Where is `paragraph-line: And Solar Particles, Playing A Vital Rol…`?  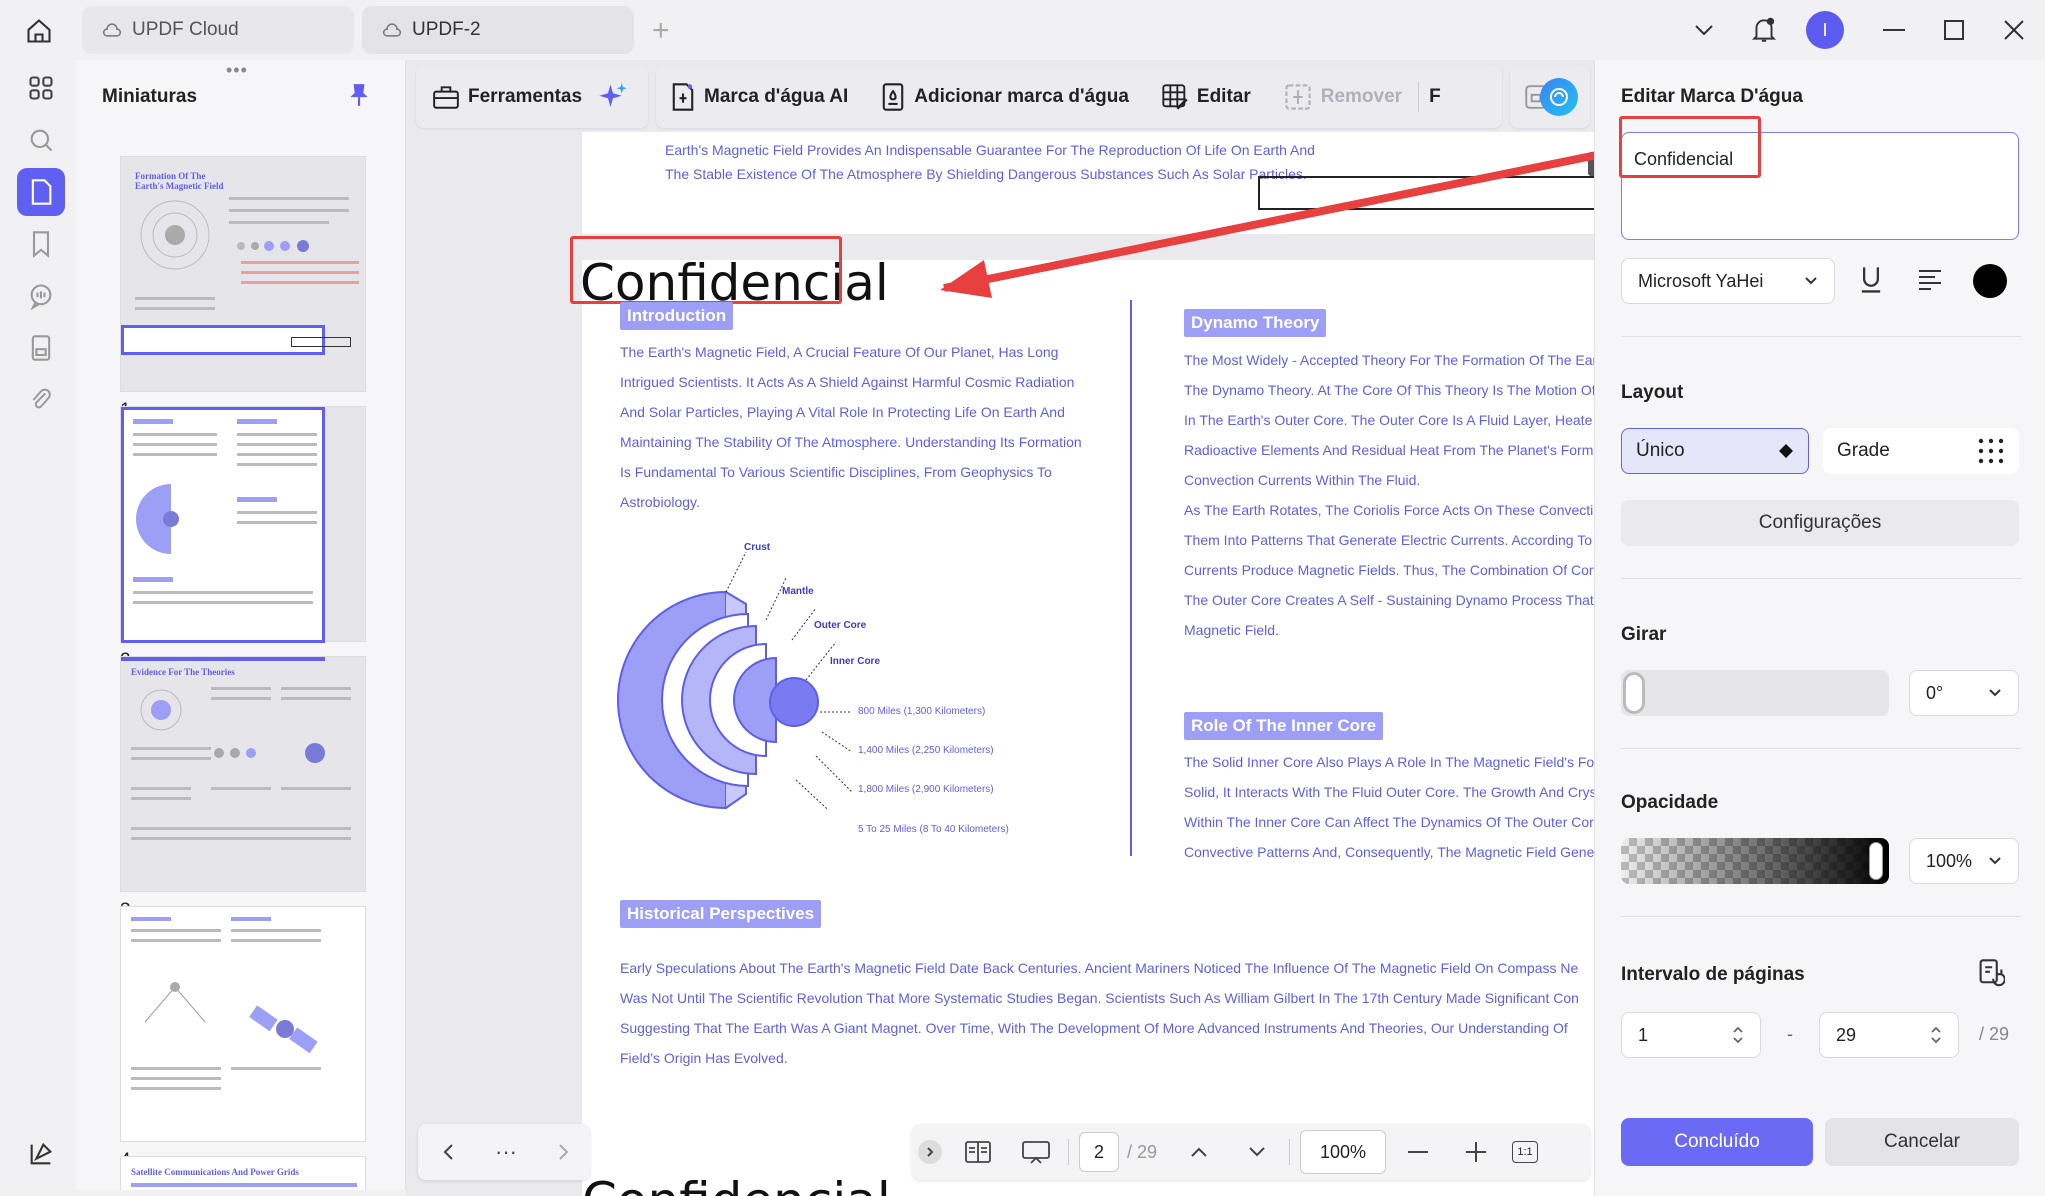
paragraph-line: And Solar Particles, Playing A Vital Rol… is located at coordinates (842, 412).